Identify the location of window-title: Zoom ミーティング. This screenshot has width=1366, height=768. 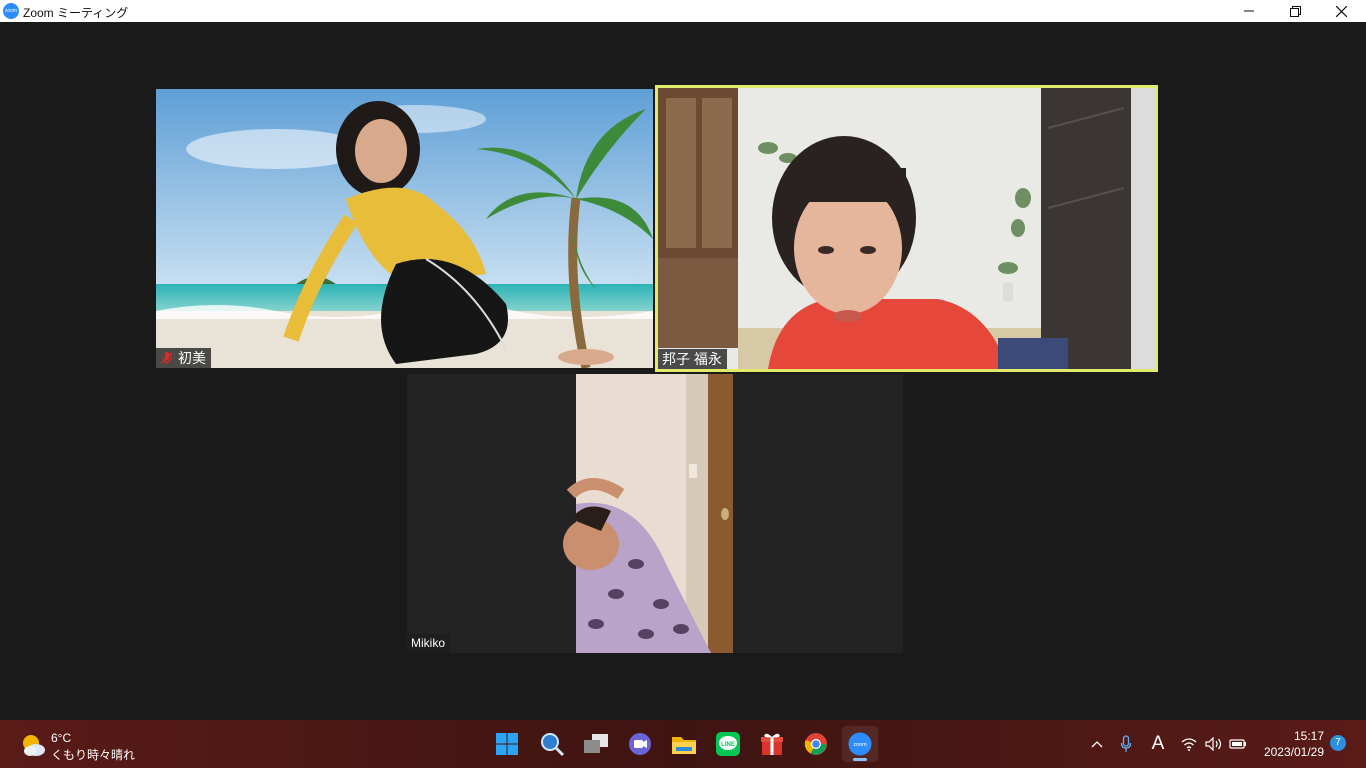
(76, 13).